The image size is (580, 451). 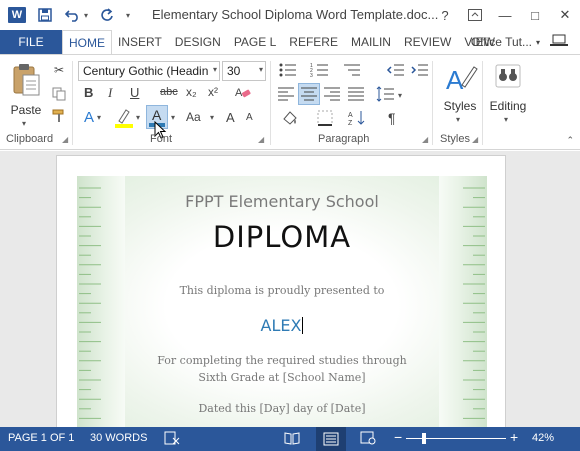 What do you see at coordinates (290, 118) in the screenshot?
I see `shading-icon` at bounding box center [290, 118].